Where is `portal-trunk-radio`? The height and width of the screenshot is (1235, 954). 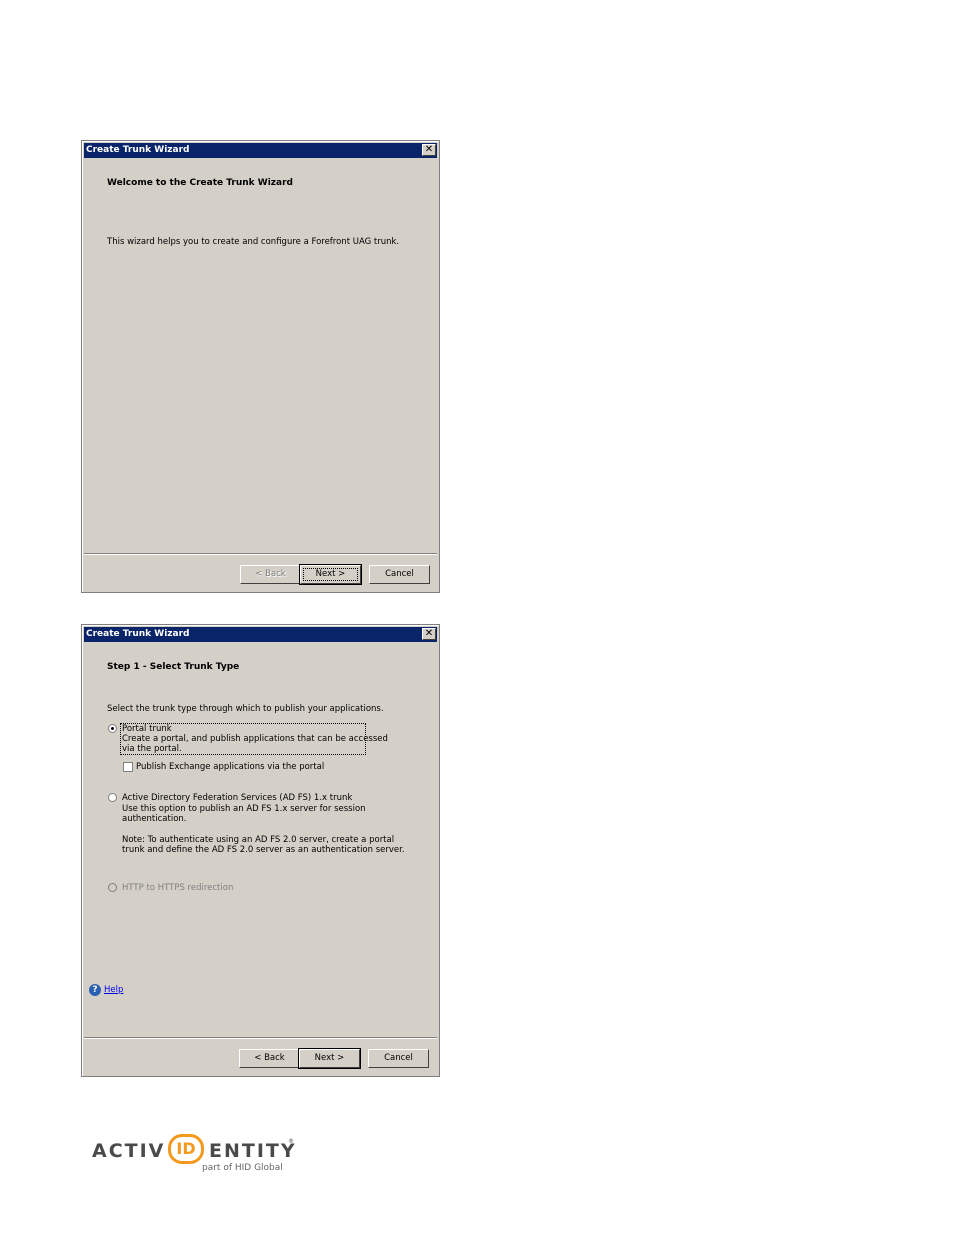
portal-trunk-radio is located at coordinates (112, 728).